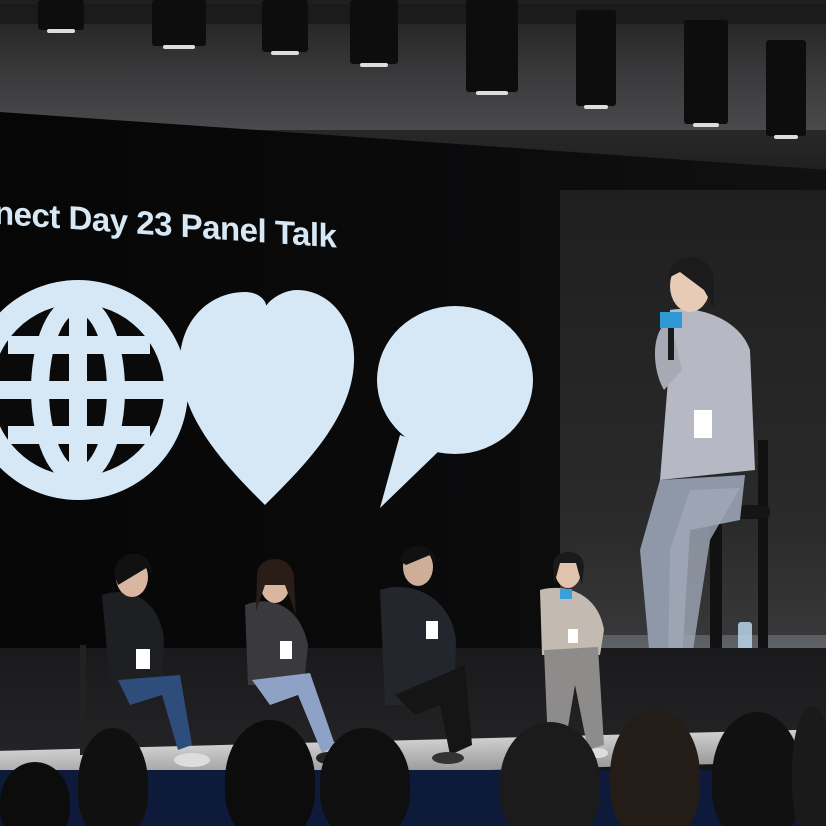 This screenshot has width=826, height=826. I want to click on microphone-flag, so click(671, 320).